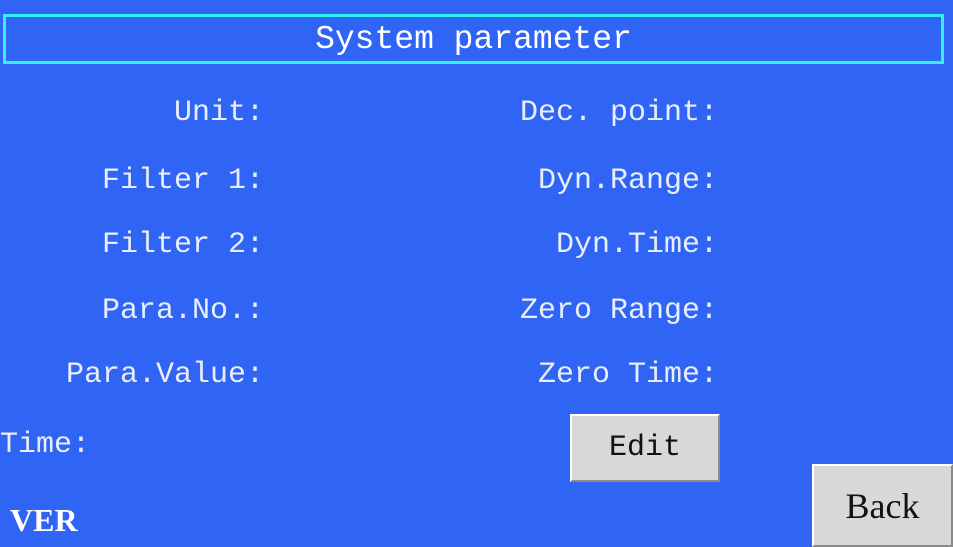  I want to click on dec-point-label: Dec. point:, so click(618, 113).